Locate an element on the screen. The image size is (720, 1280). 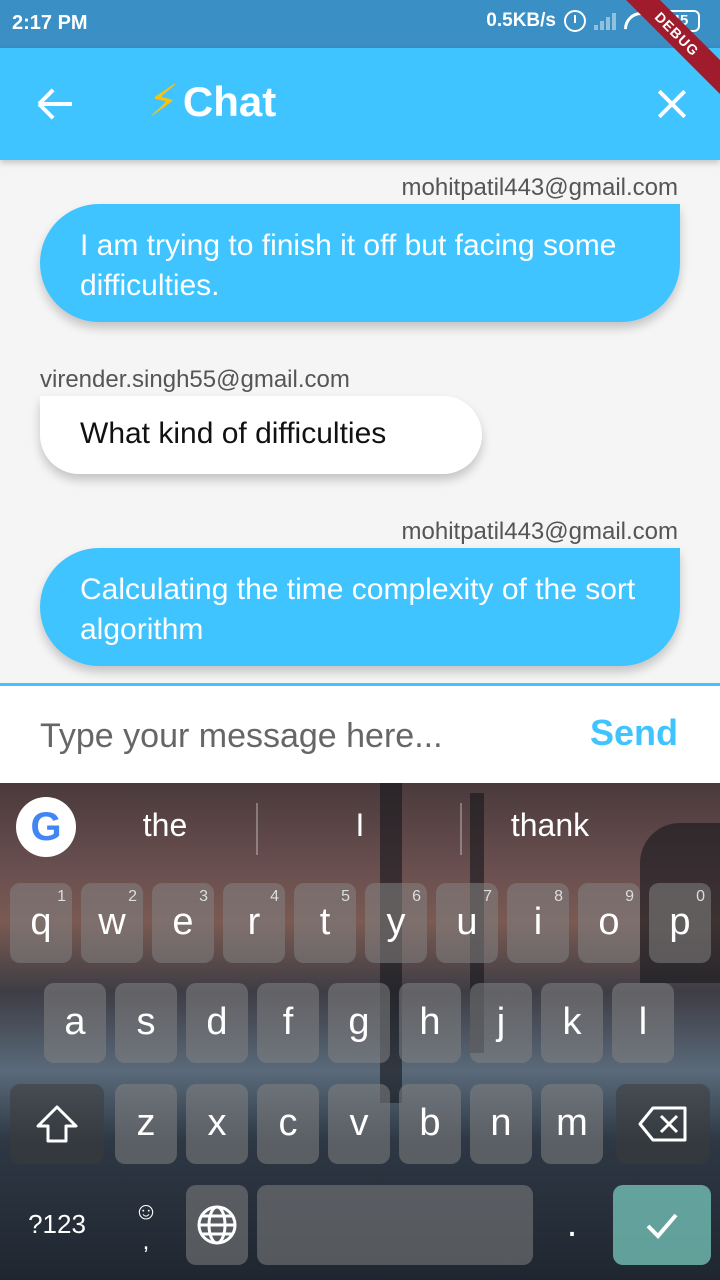
key-h: h is located at coordinates (430, 1023).